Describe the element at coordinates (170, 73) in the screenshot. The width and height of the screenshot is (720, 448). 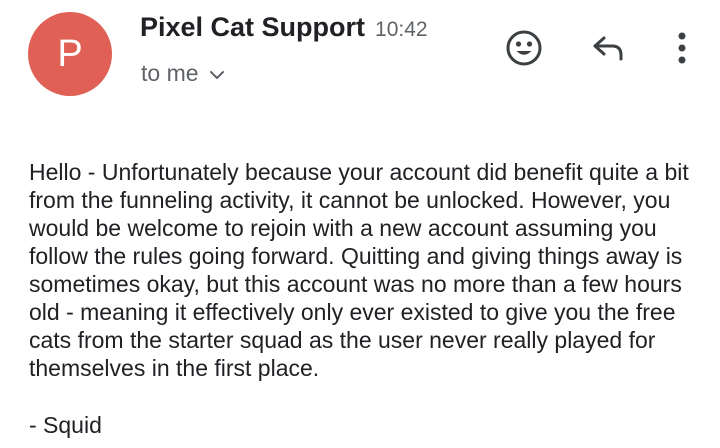
I see `recipient-label: to me` at that location.